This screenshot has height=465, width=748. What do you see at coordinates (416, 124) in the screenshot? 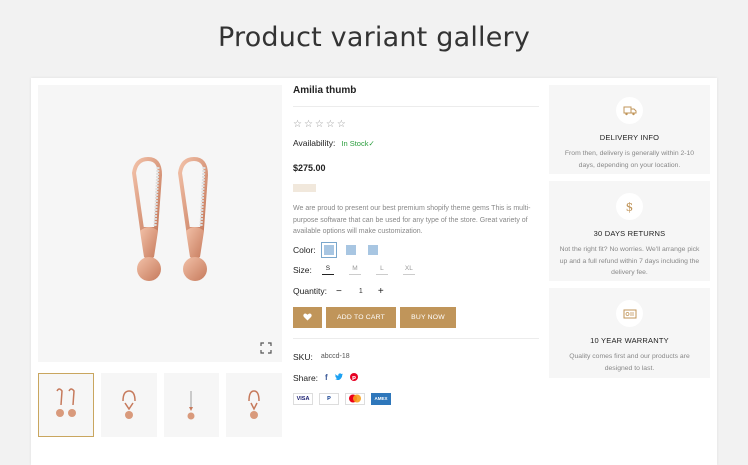
I see `rating-stars: ☆☆☆☆☆` at bounding box center [416, 124].